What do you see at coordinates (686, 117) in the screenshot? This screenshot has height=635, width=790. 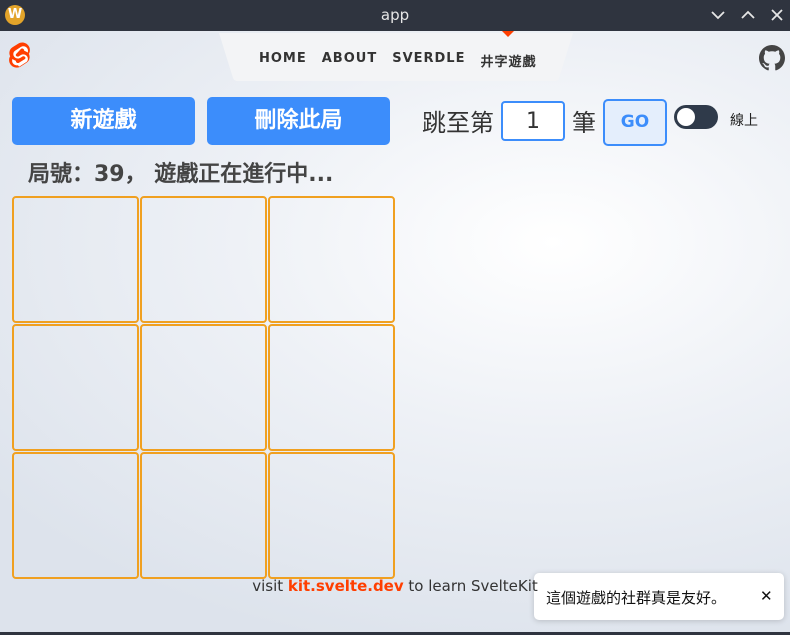 I see `toggle-knob` at bounding box center [686, 117].